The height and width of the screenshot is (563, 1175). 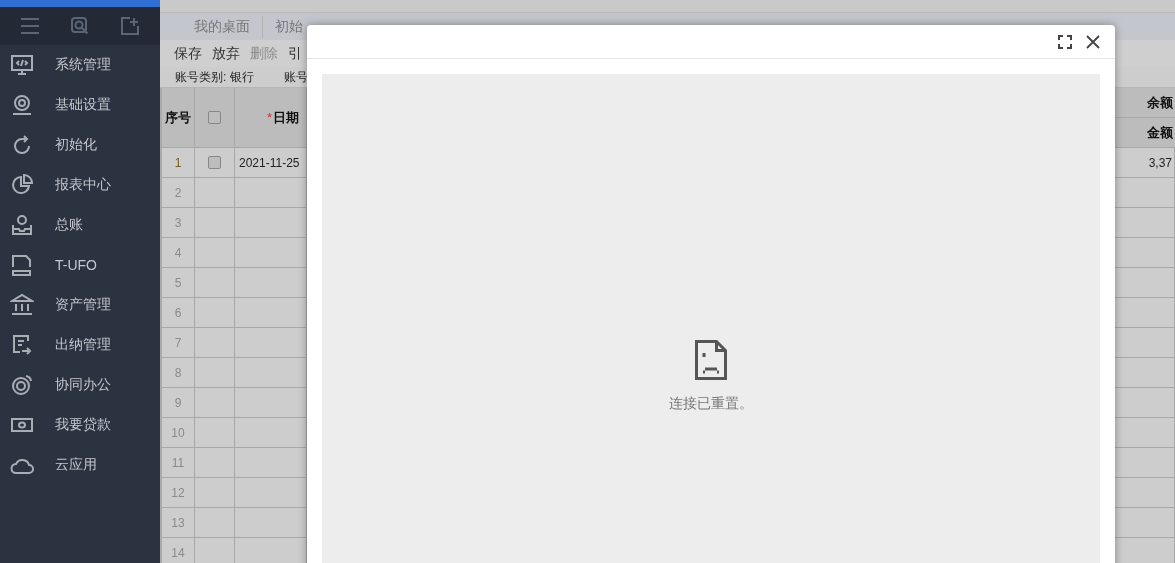 I want to click on required-mark: *, so click(x=270, y=117).